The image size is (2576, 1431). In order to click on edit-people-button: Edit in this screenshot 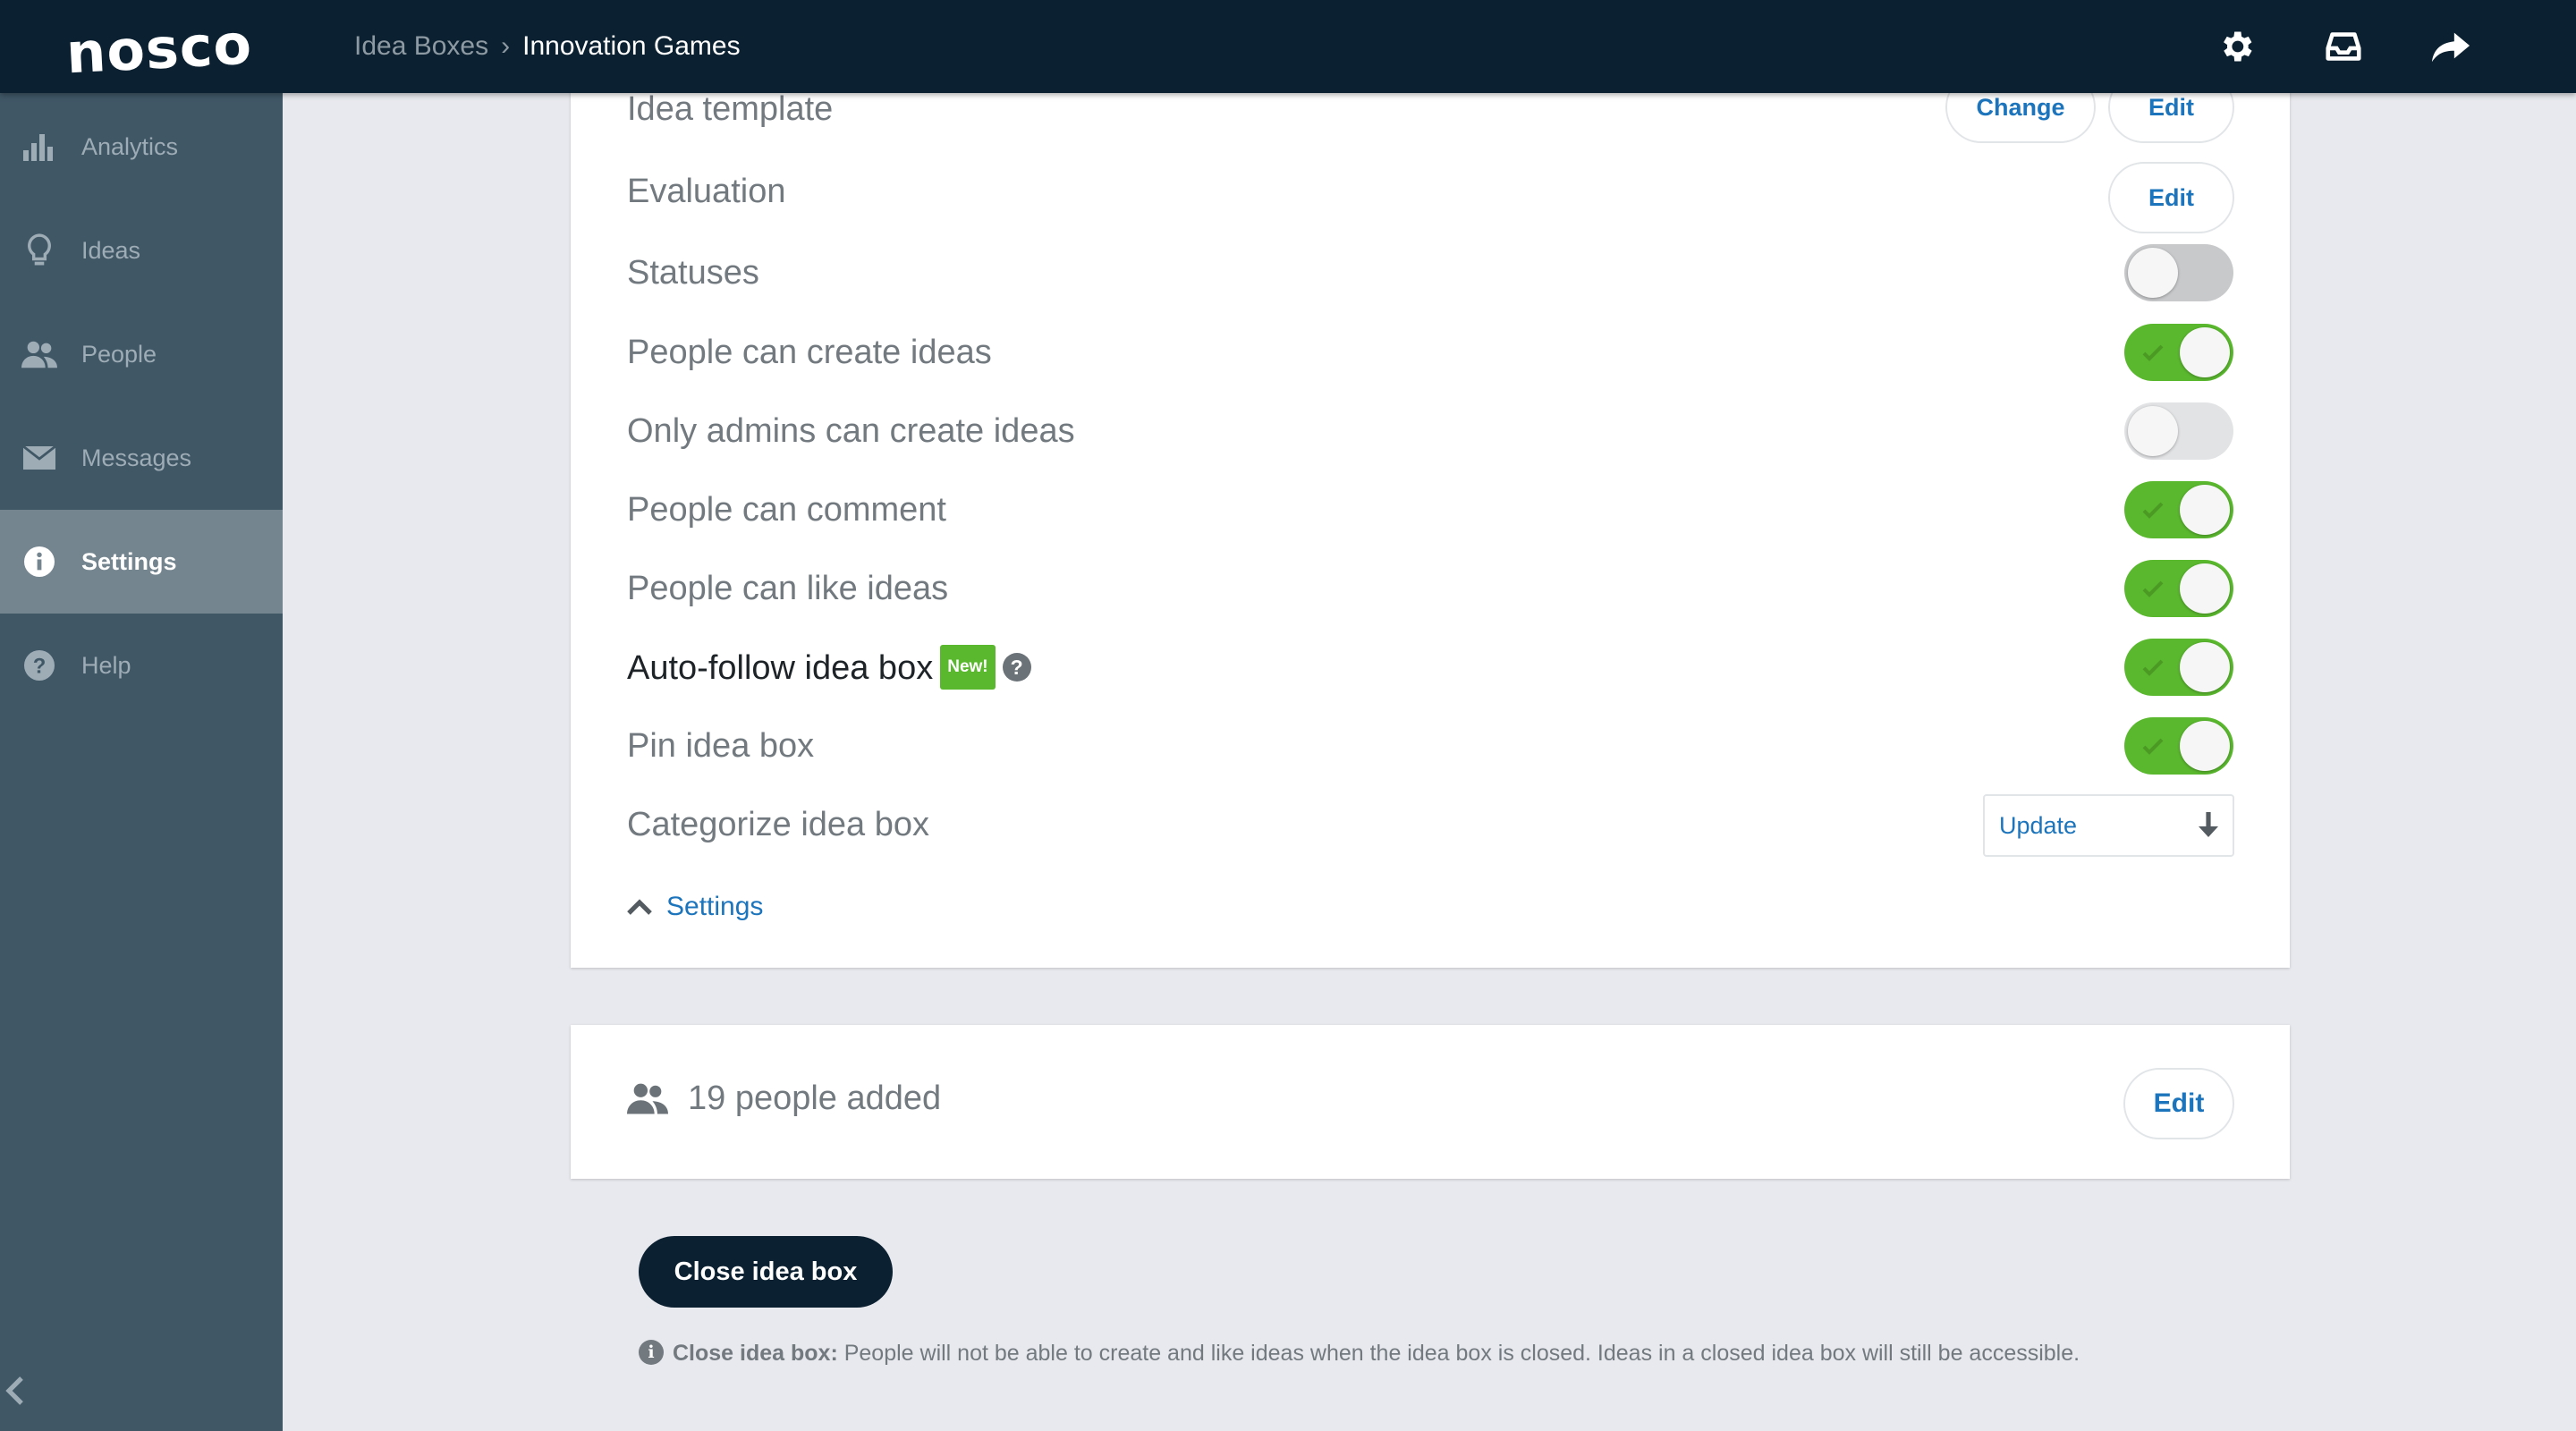, I will do `click(2178, 1104)`.